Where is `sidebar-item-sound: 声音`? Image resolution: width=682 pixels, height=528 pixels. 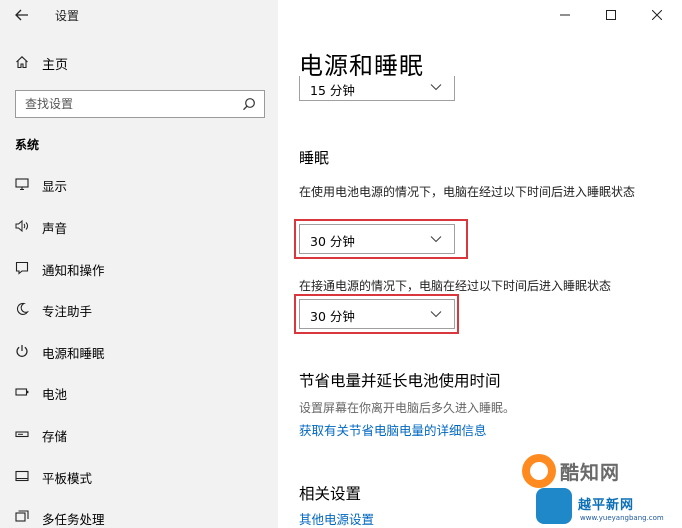
sidebar-item-sound: 声音 is located at coordinates (139, 226).